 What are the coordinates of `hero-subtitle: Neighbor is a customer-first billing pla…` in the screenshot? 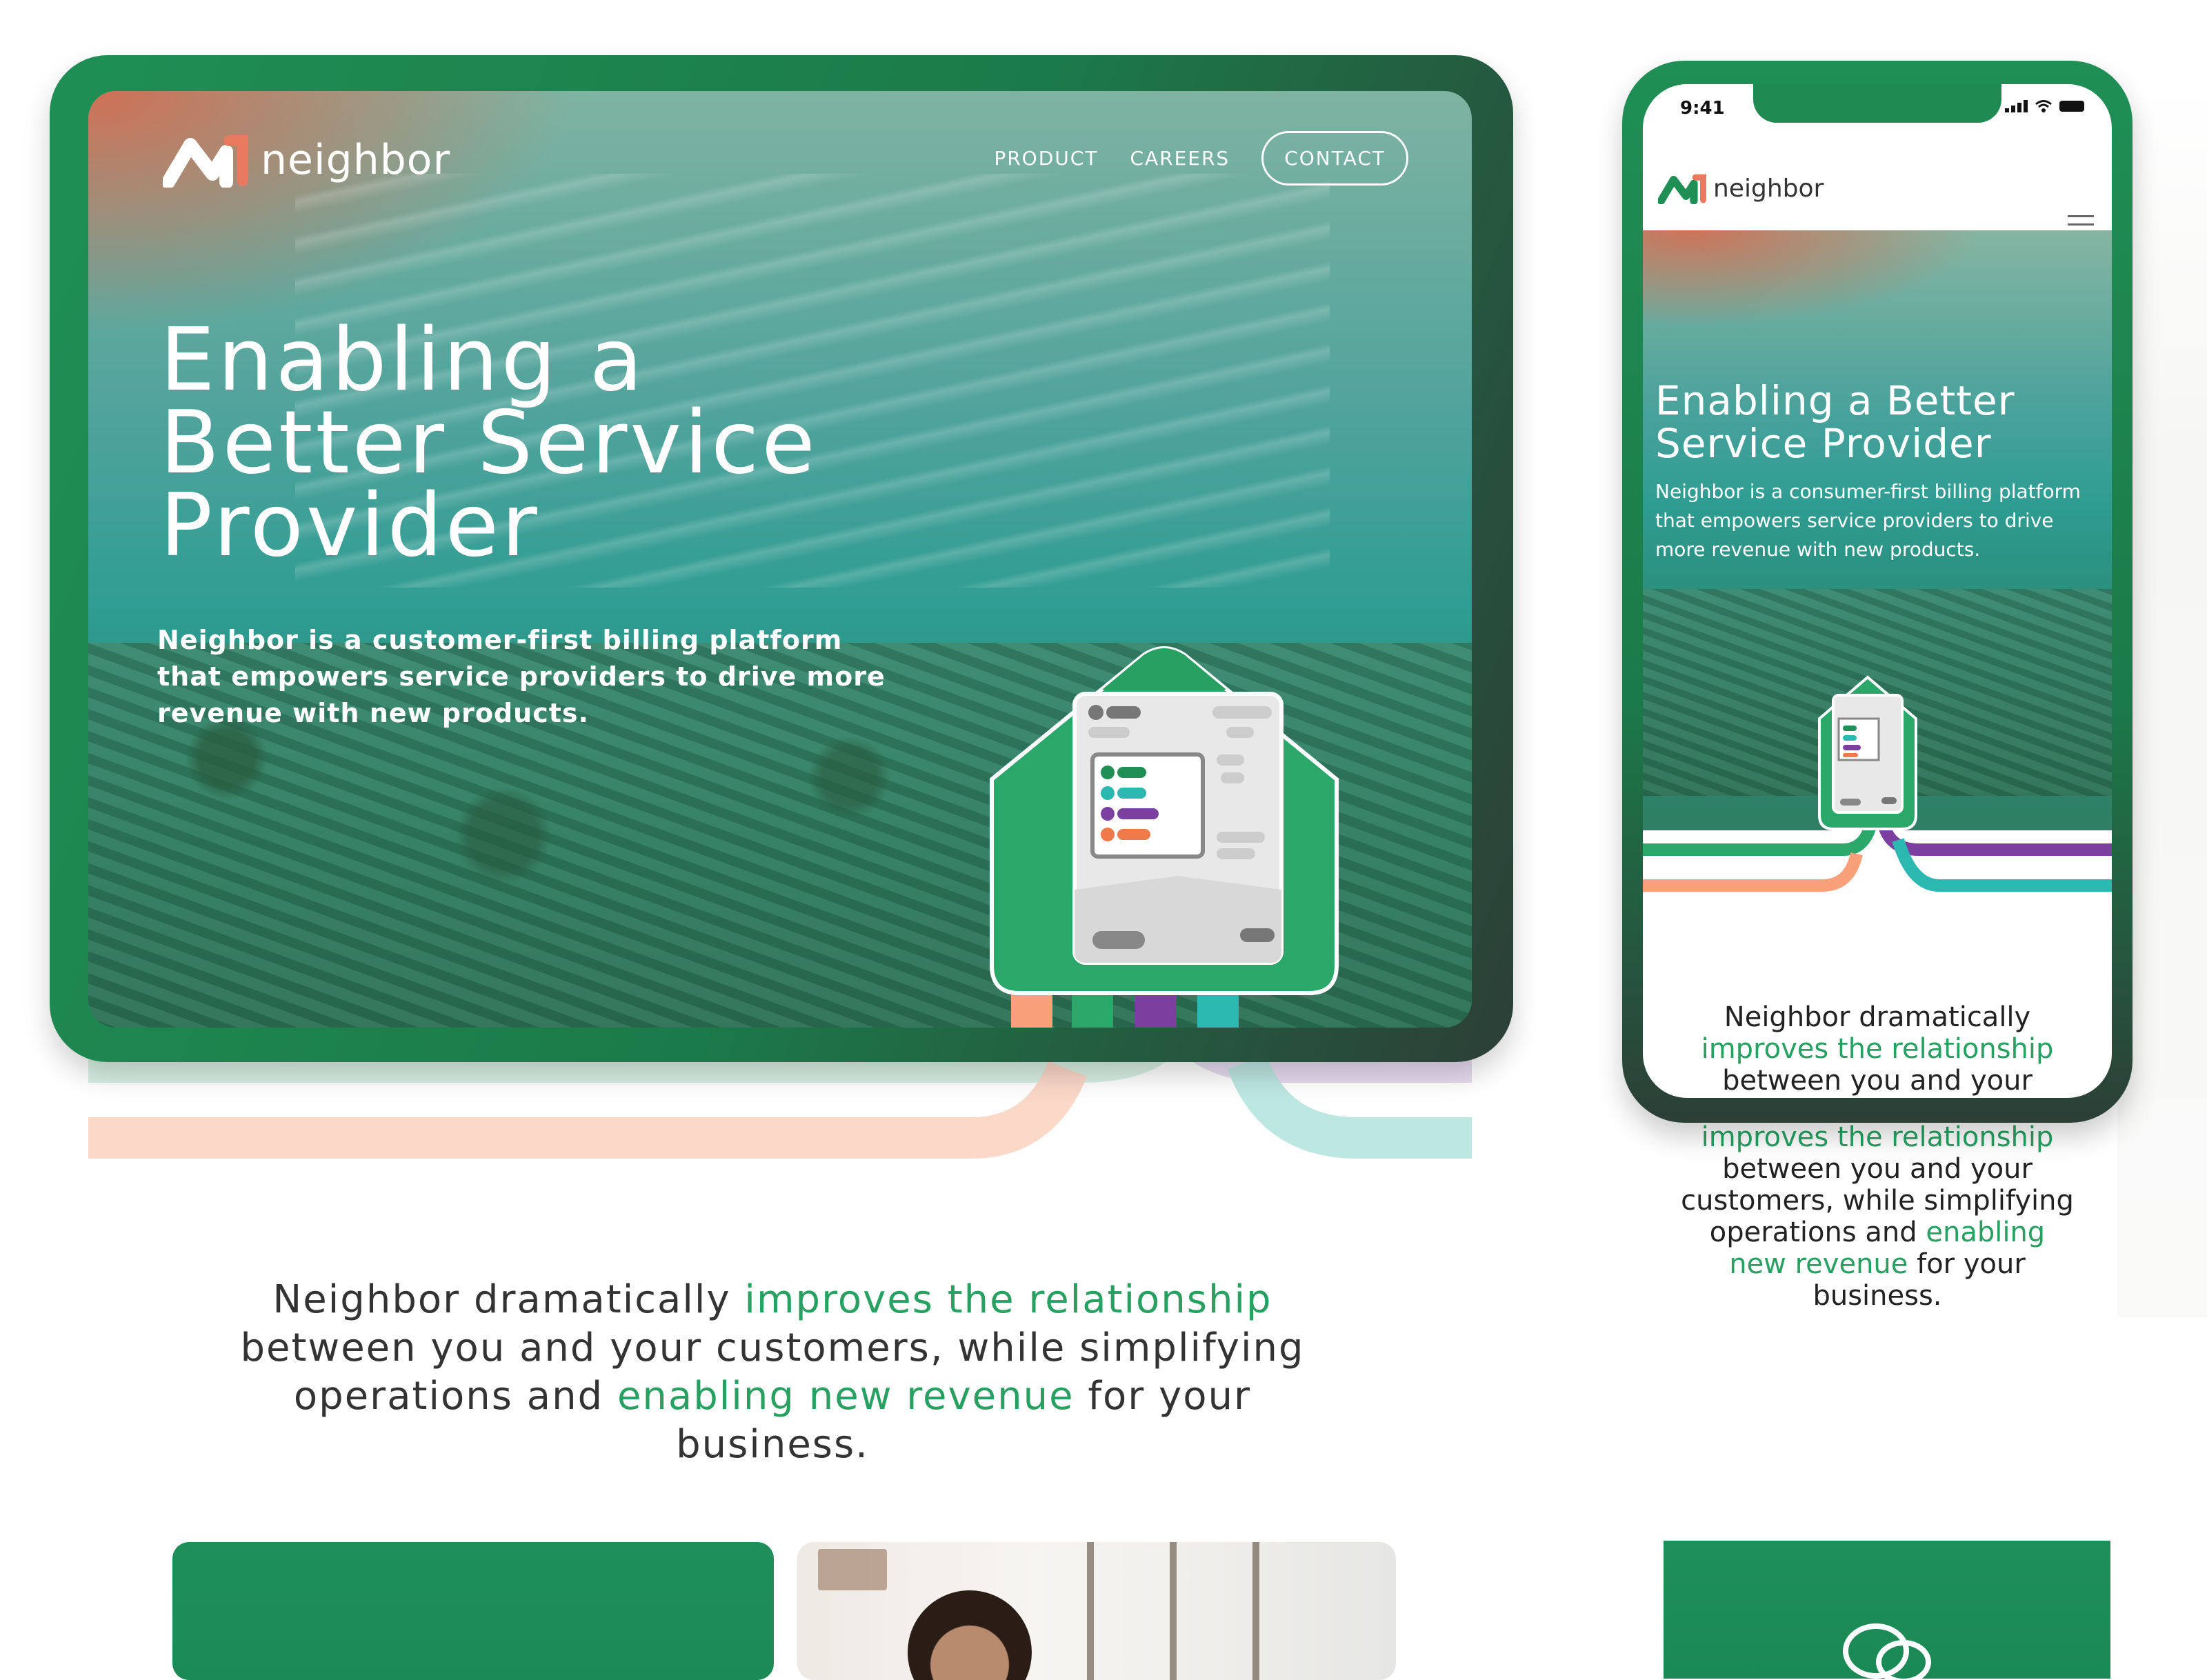 It's located at (522, 676).